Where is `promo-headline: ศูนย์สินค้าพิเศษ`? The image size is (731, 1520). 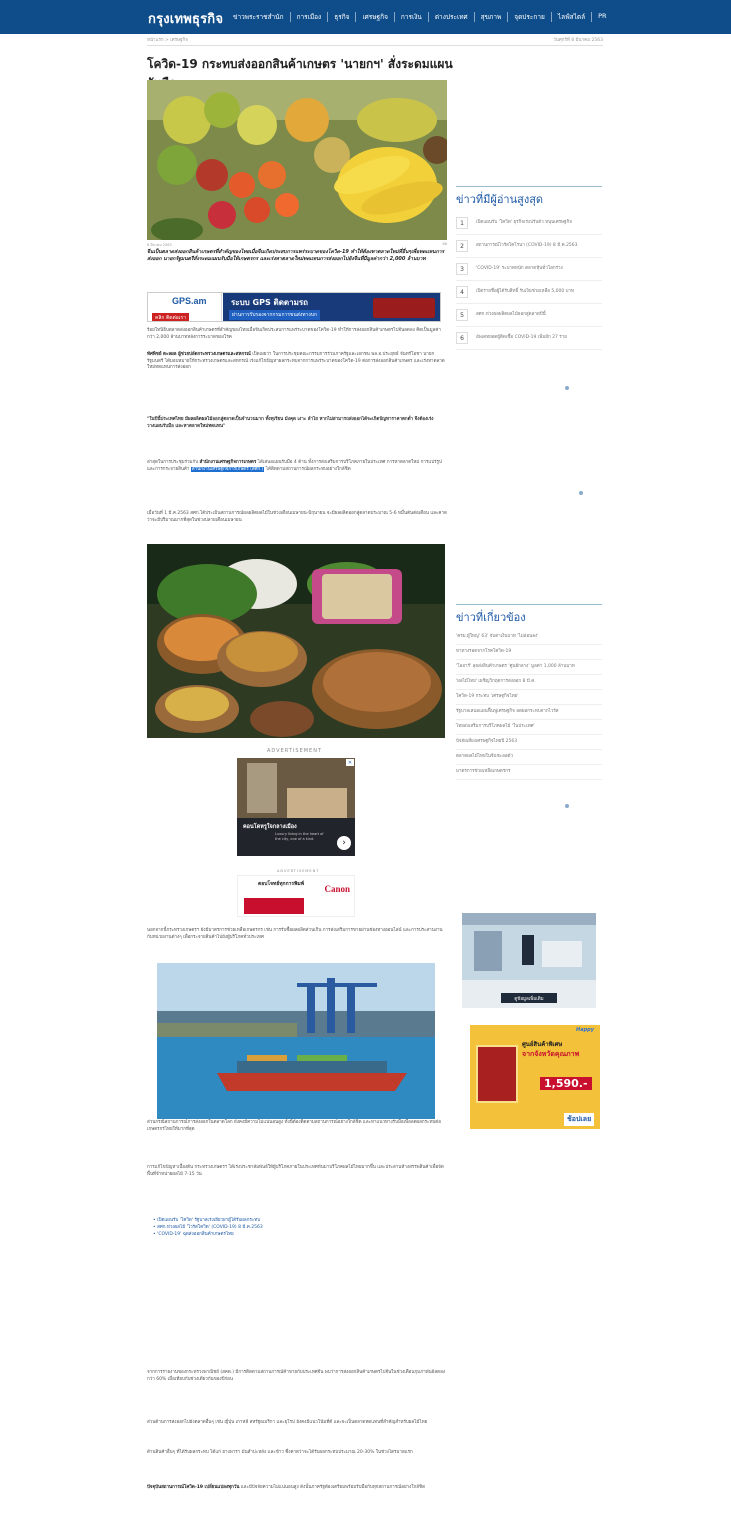 promo-headline: ศูนย์สินค้าพิเศษ is located at coordinates (542, 1044).